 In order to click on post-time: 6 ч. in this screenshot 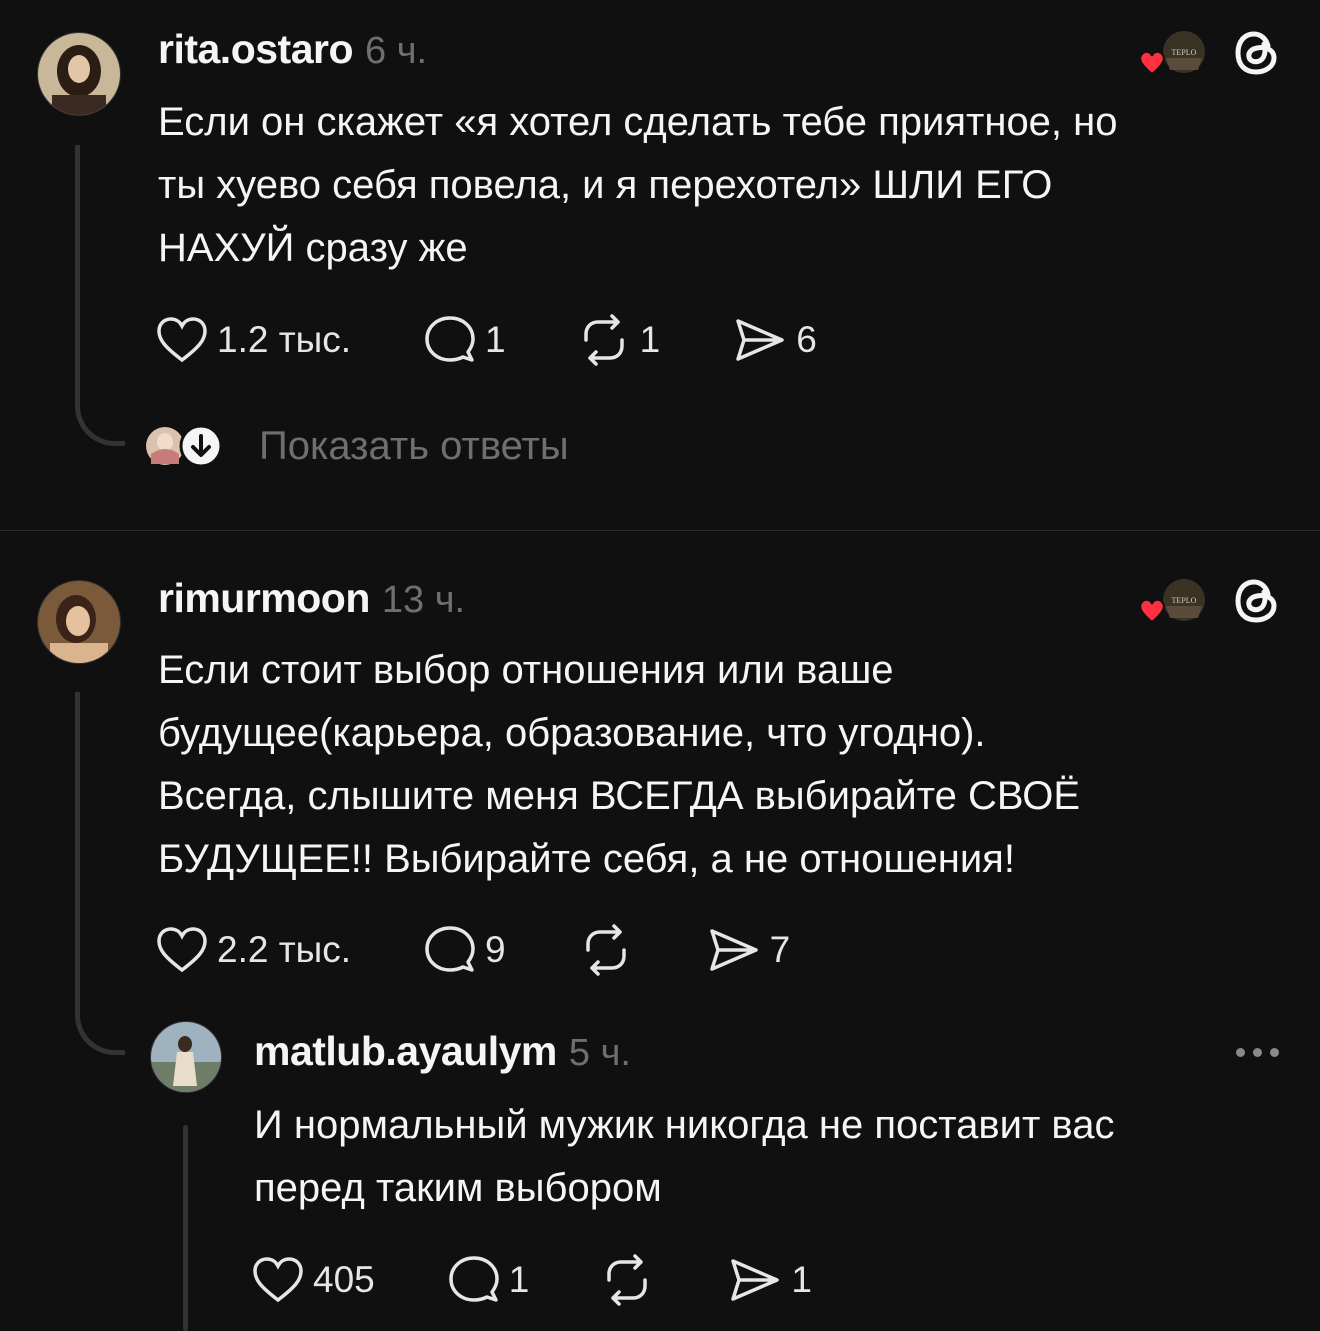, I will do `click(396, 51)`.